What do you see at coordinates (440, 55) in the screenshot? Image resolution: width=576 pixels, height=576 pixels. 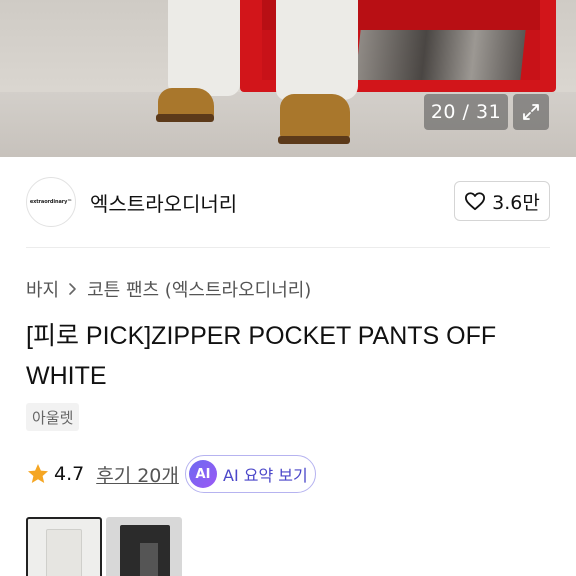 I see `image-magazine` at bounding box center [440, 55].